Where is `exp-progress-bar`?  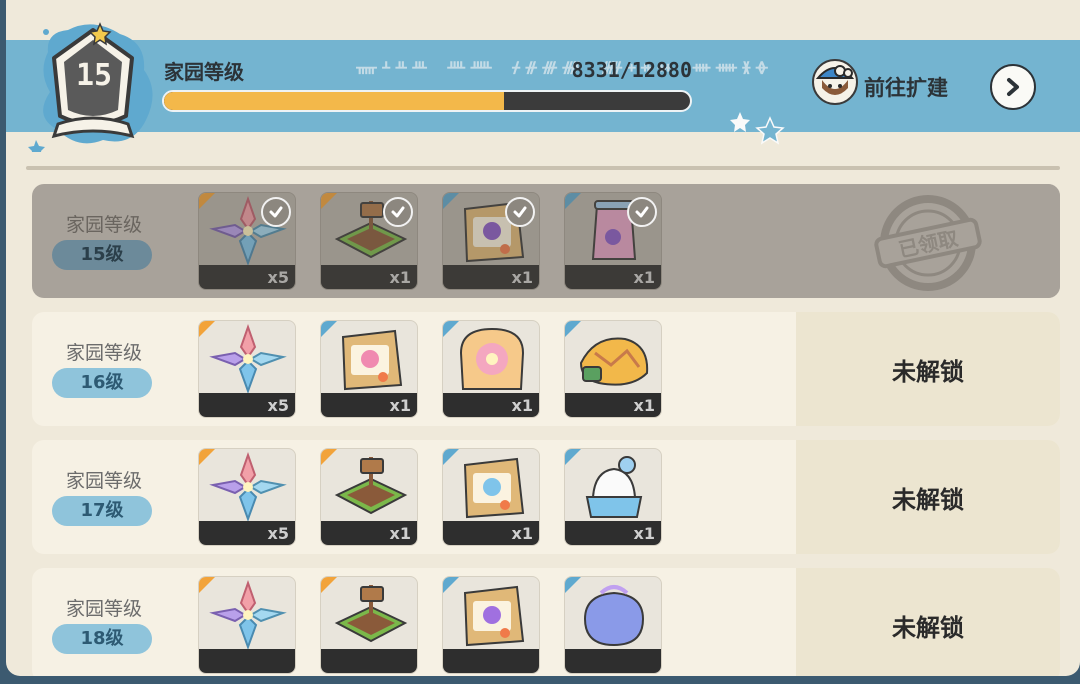 exp-progress-bar is located at coordinates (427, 101).